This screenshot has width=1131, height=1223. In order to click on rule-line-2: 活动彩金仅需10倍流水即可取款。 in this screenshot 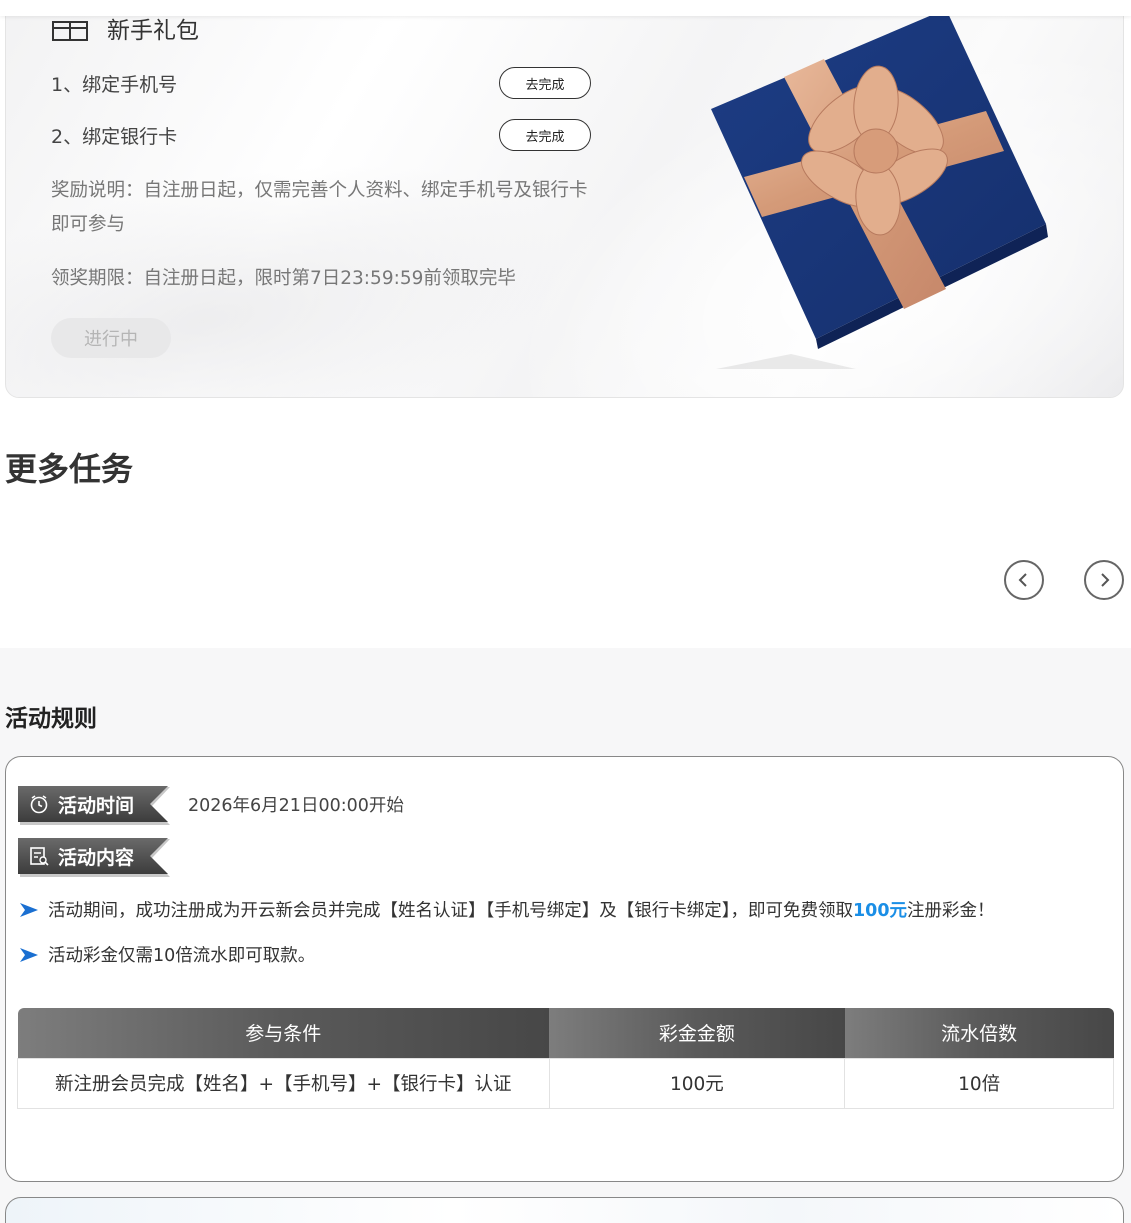, I will do `click(167, 954)`.